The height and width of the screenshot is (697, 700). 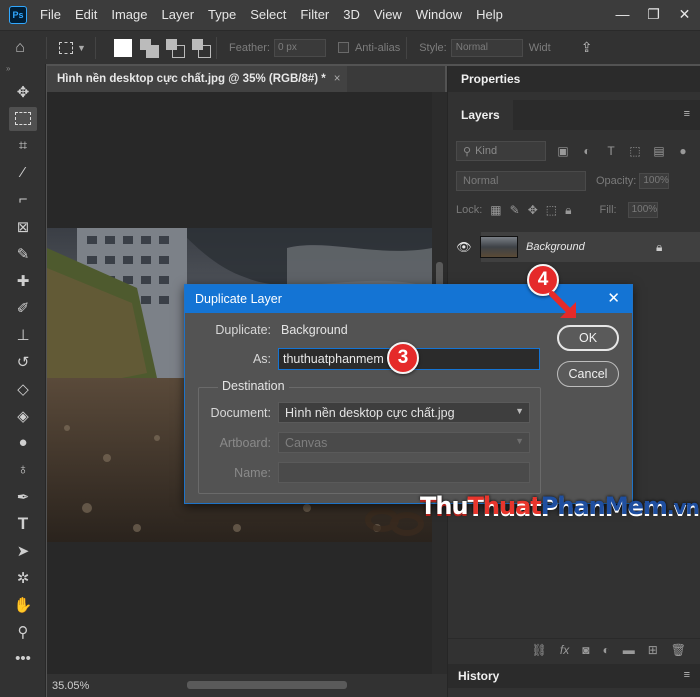 I want to click on subtract-from-selection-icon, so click(x=175, y=48).